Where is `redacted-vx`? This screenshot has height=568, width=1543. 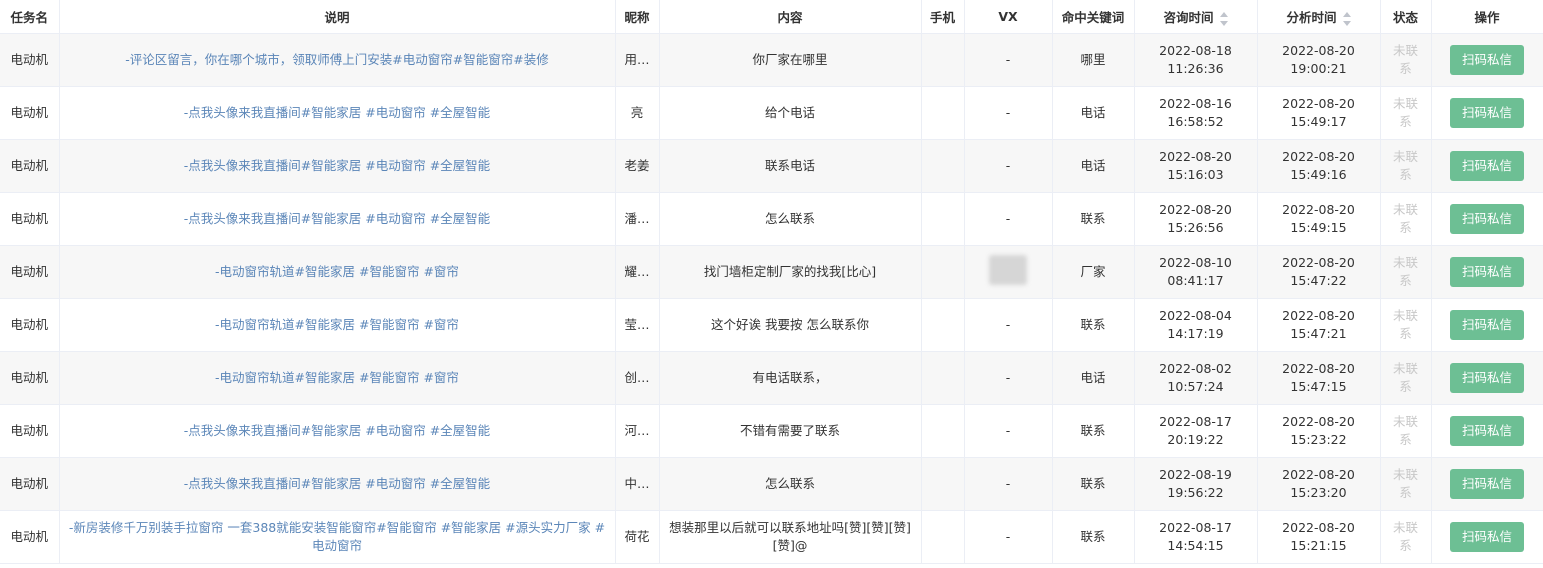 redacted-vx is located at coordinates (1008, 269).